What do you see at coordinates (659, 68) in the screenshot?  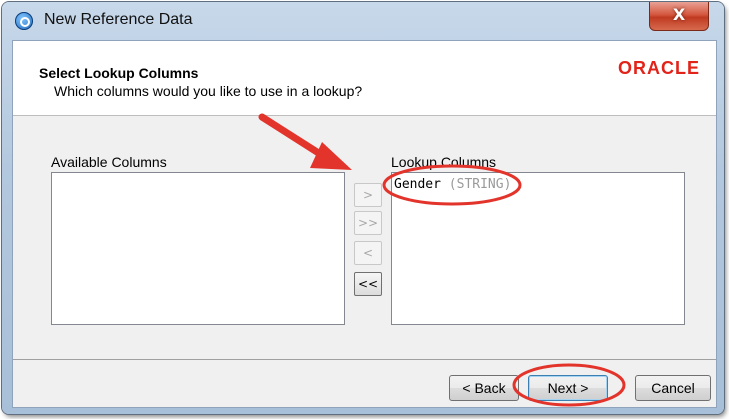 I see `oracle-logo: ORACLE` at bounding box center [659, 68].